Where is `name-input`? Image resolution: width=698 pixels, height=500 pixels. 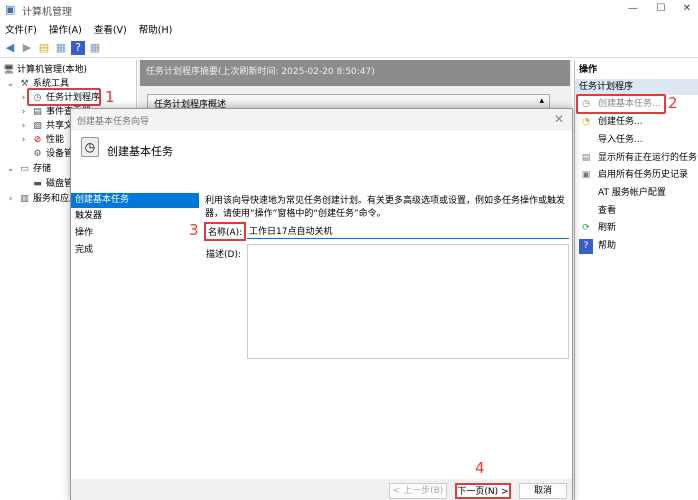 name-input is located at coordinates (408, 231).